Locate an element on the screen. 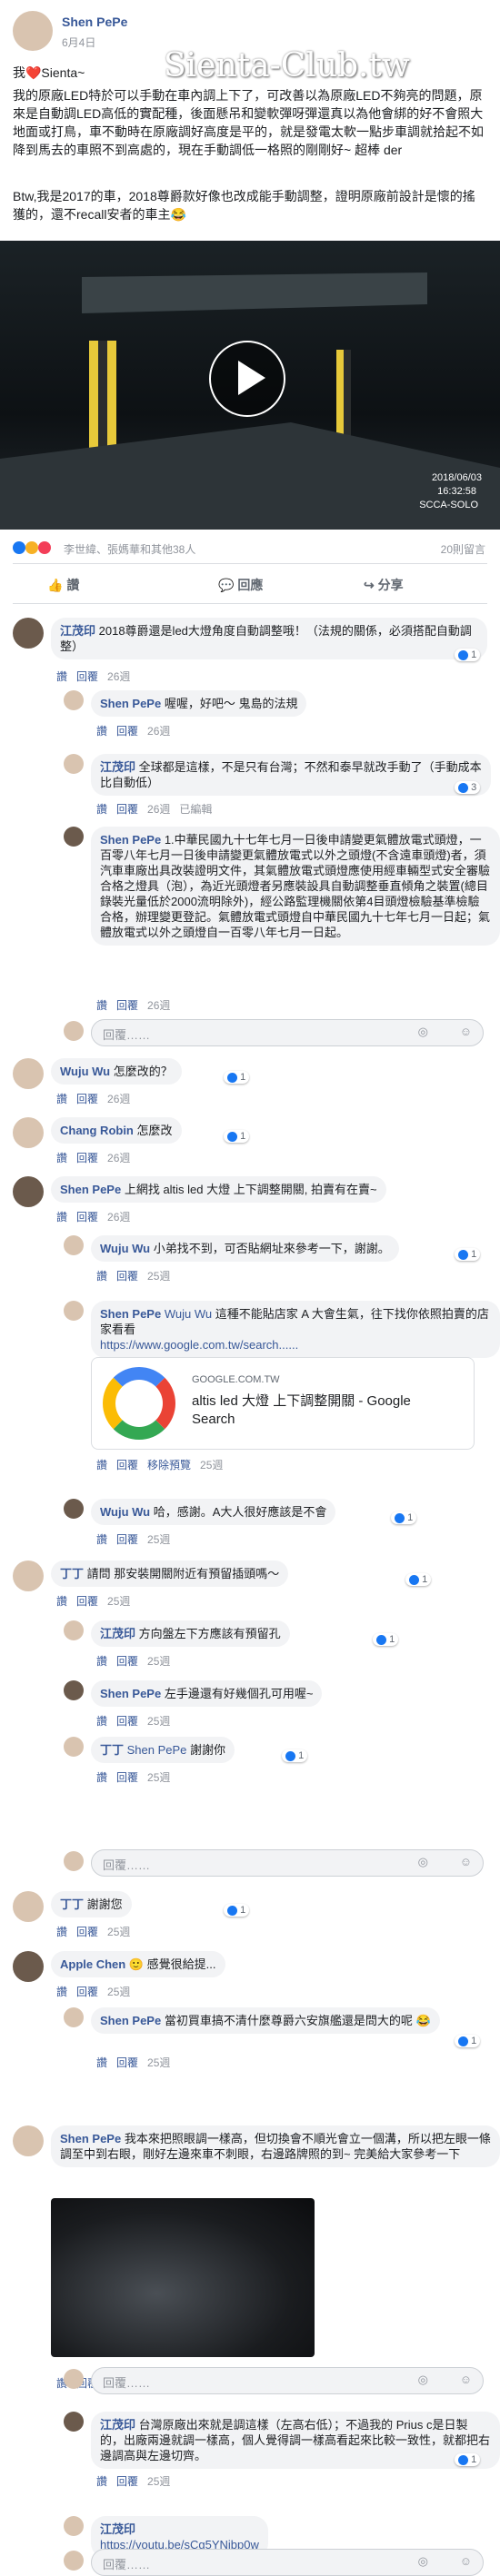 This screenshot has width=500, height=2576. comment-author: 丁丁 is located at coordinates (72, 1904).